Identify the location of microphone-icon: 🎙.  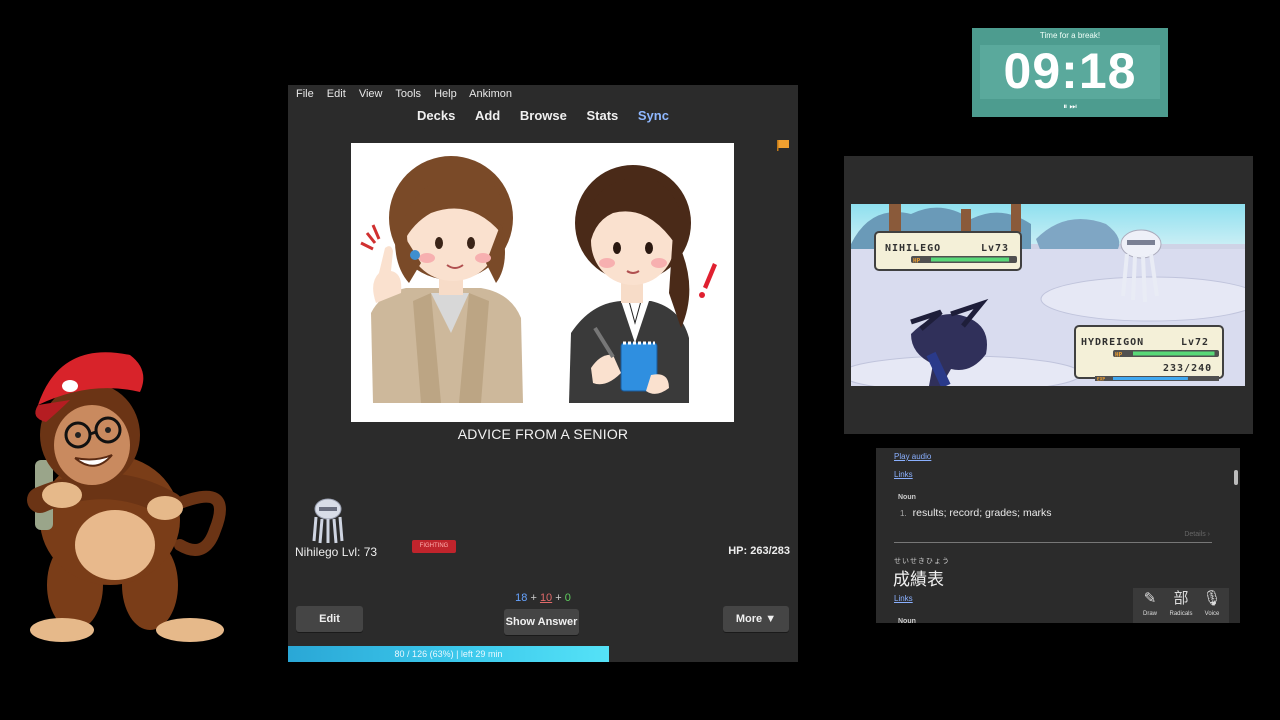
(1212, 598).